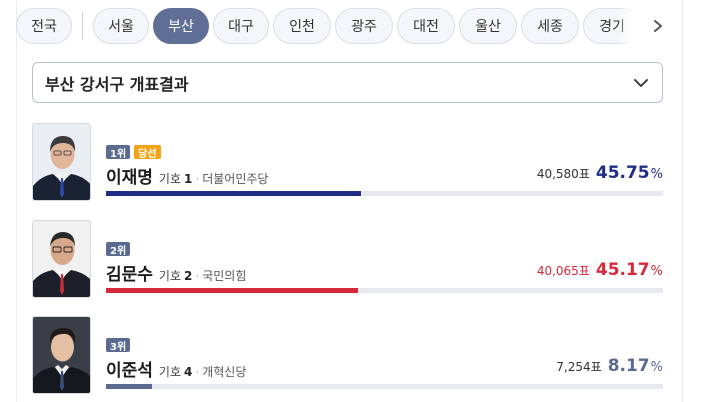 The height and width of the screenshot is (402, 721). Describe the element at coordinates (302, 26) in the screenshot. I see `region-chip-incheon: 인천` at that location.